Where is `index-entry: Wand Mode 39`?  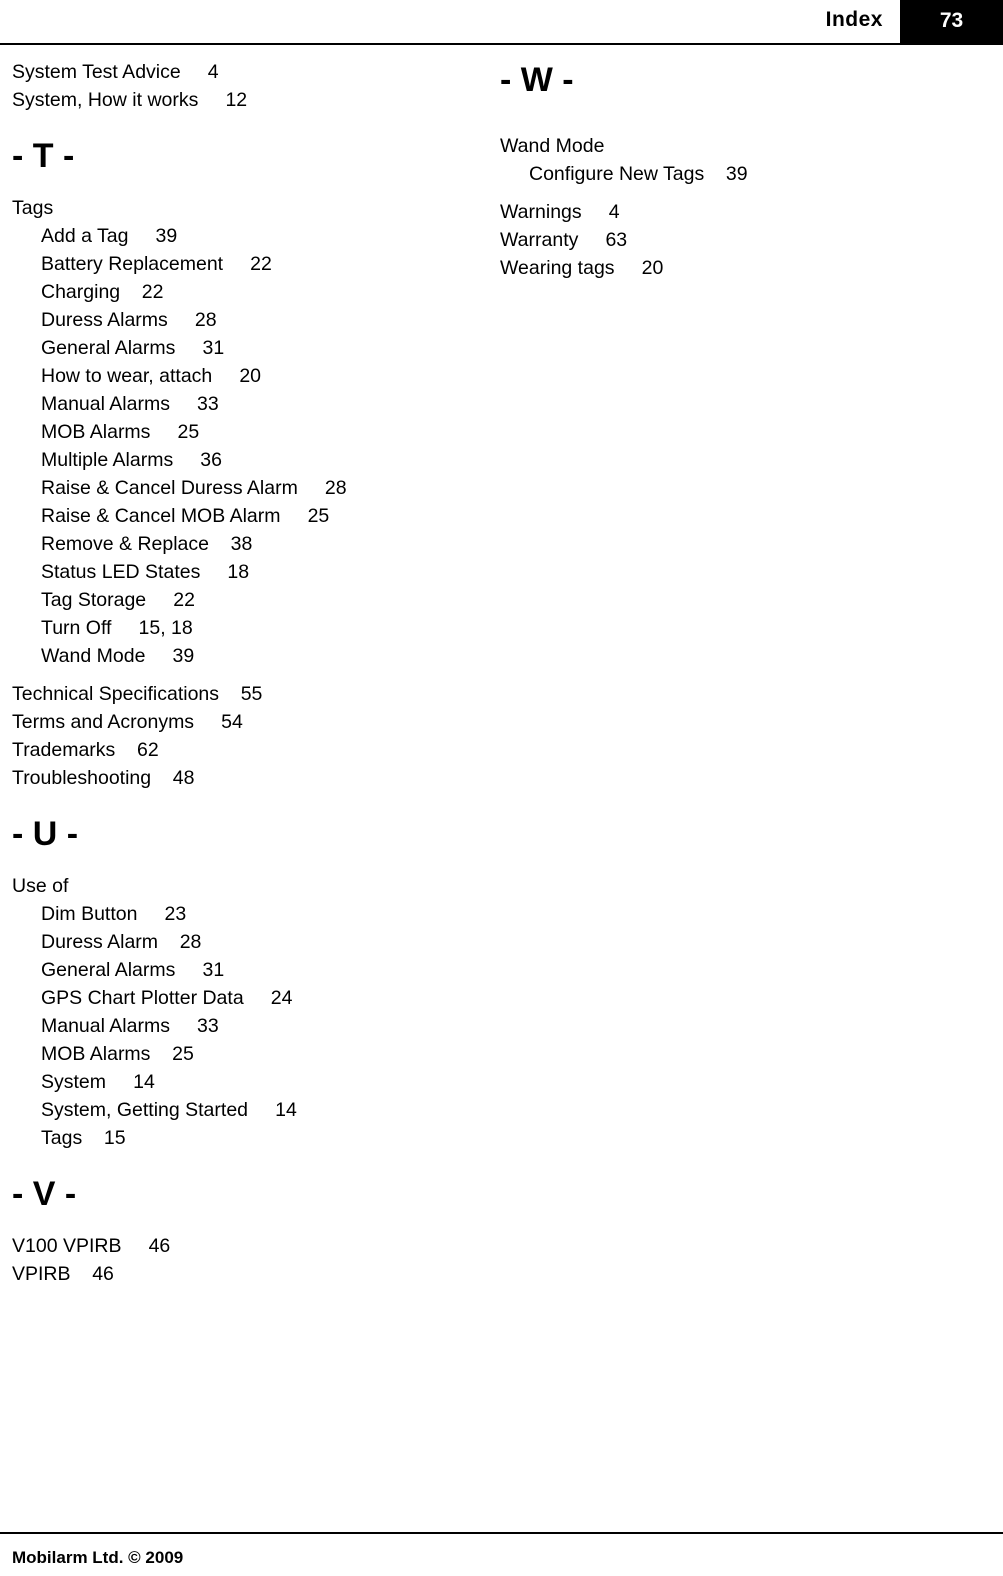 index-entry: Wand Mode 39 is located at coordinates (118, 656).